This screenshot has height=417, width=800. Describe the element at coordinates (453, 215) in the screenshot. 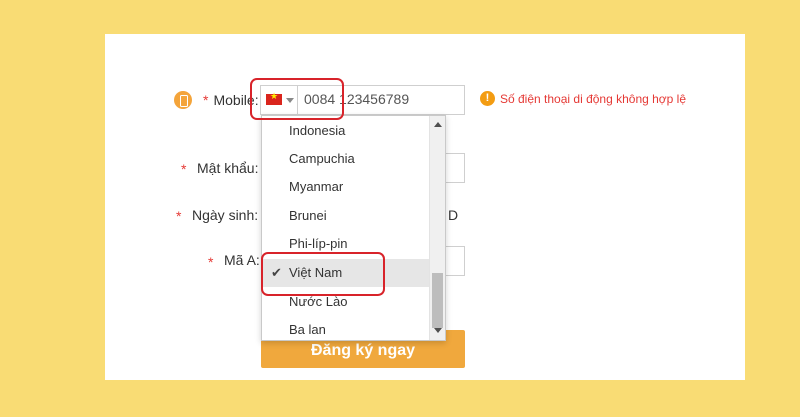

I see `dob-format-hint: D` at that location.